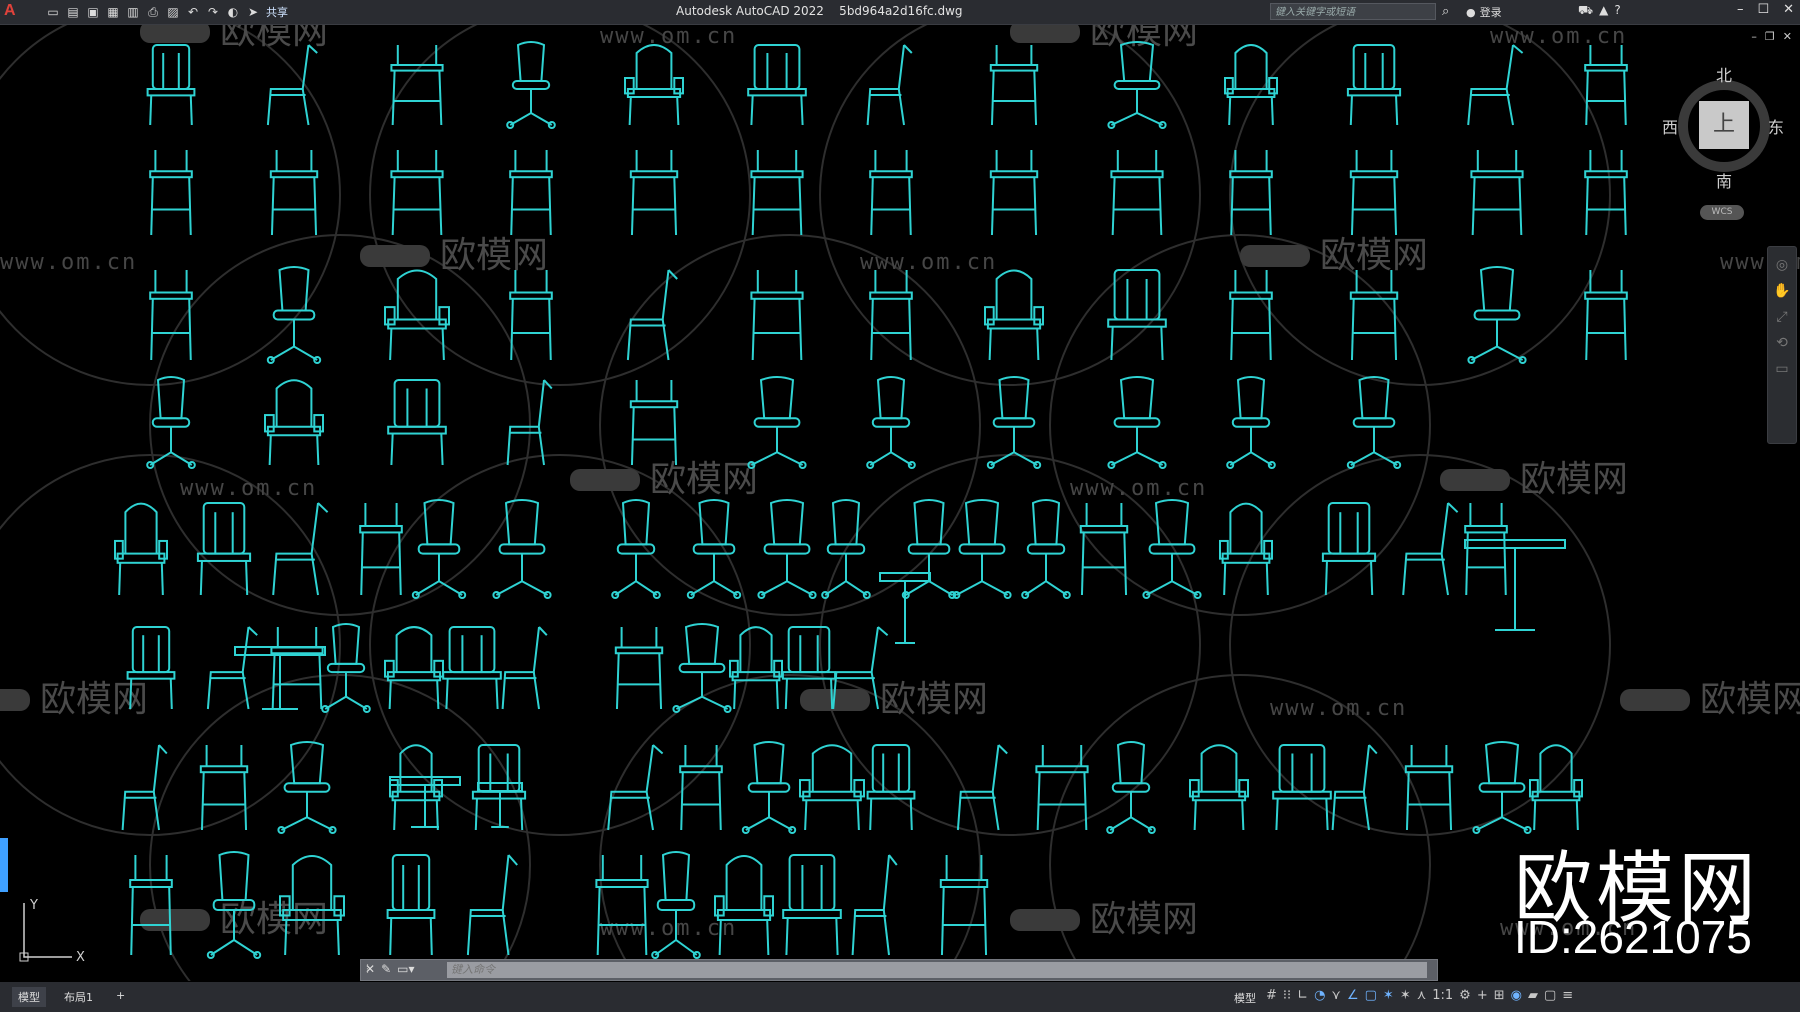  I want to click on compass-west: 西, so click(1670, 126).